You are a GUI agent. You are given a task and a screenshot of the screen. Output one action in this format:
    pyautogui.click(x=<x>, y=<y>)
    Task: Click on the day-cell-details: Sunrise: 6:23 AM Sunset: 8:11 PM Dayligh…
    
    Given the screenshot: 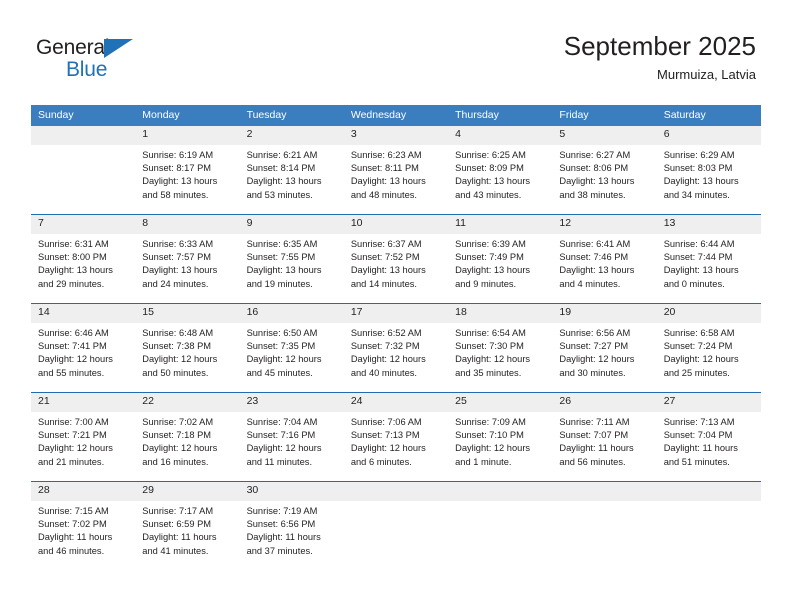 What is the action you would take?
    pyautogui.click(x=396, y=179)
    